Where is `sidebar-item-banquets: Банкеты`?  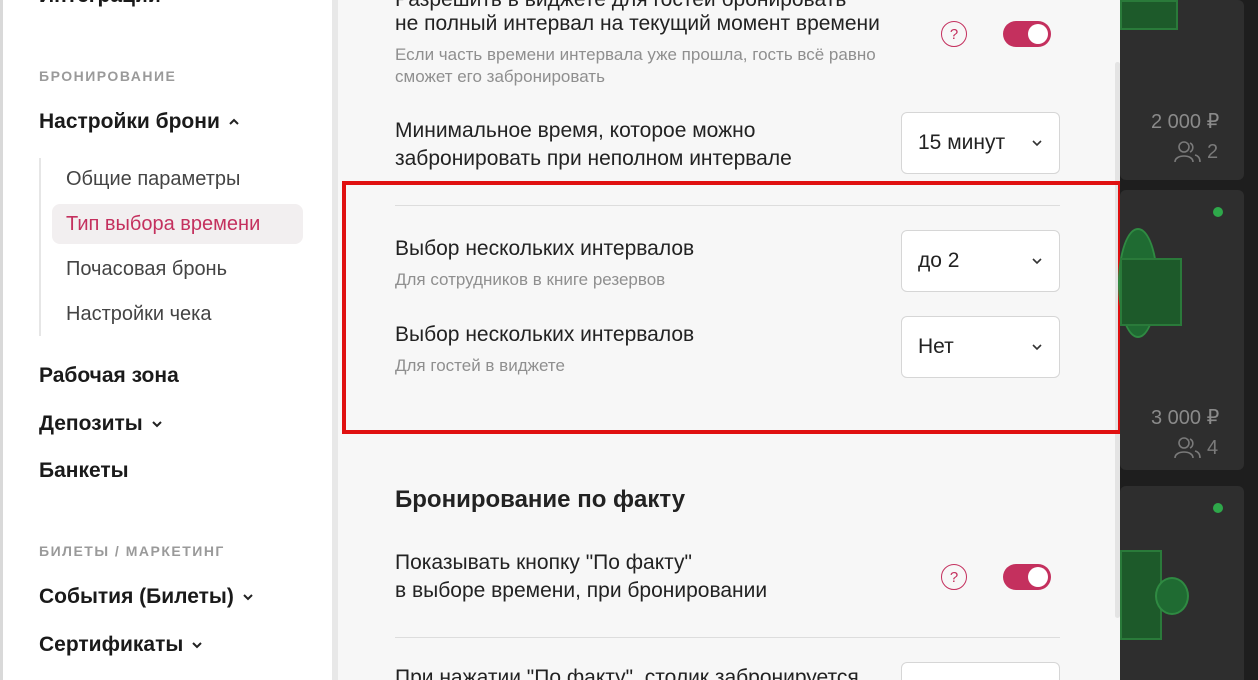 sidebar-item-banquets: Банкеты is located at coordinates (84, 471).